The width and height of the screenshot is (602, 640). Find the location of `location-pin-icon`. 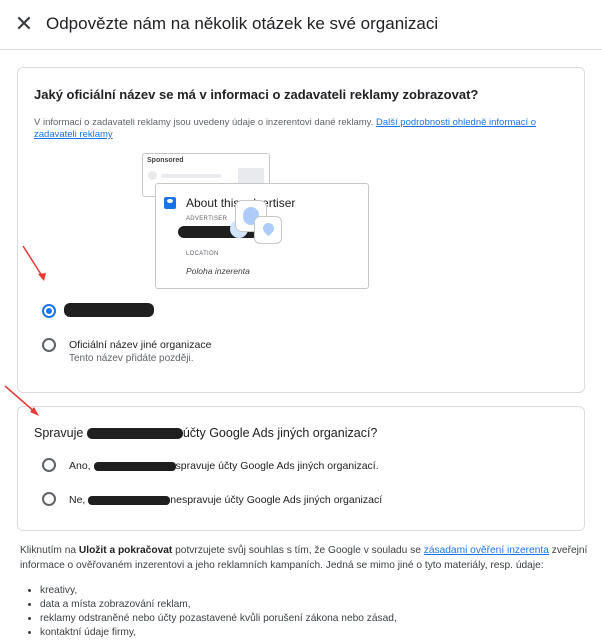

location-pin-icon is located at coordinates (268, 230).